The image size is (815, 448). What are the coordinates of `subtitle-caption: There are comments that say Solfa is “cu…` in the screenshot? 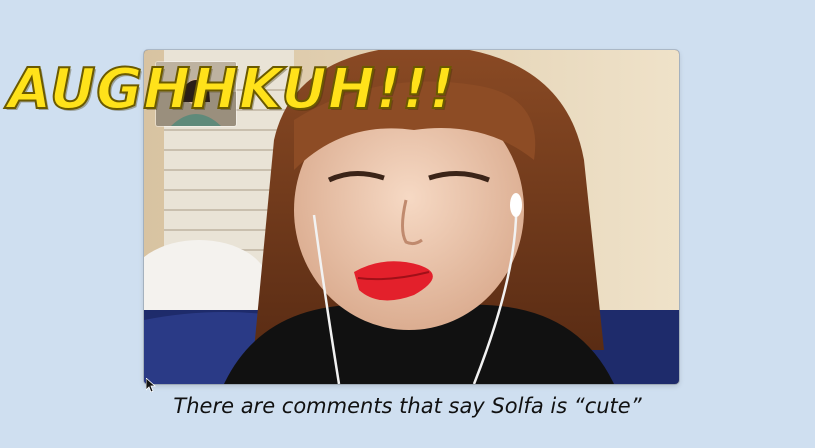 It's located at (407, 406).